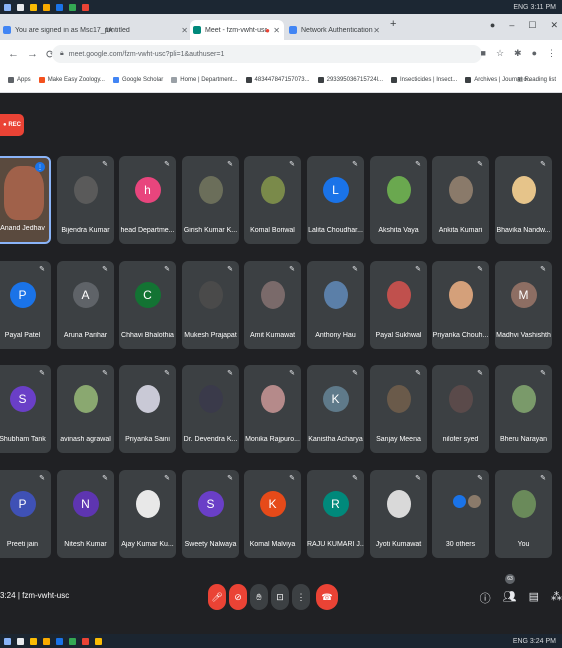 The height and width of the screenshot is (648, 562). Describe the element at coordinates (510, 598) in the screenshot. I see `people-icon: 👥︎` at that location.